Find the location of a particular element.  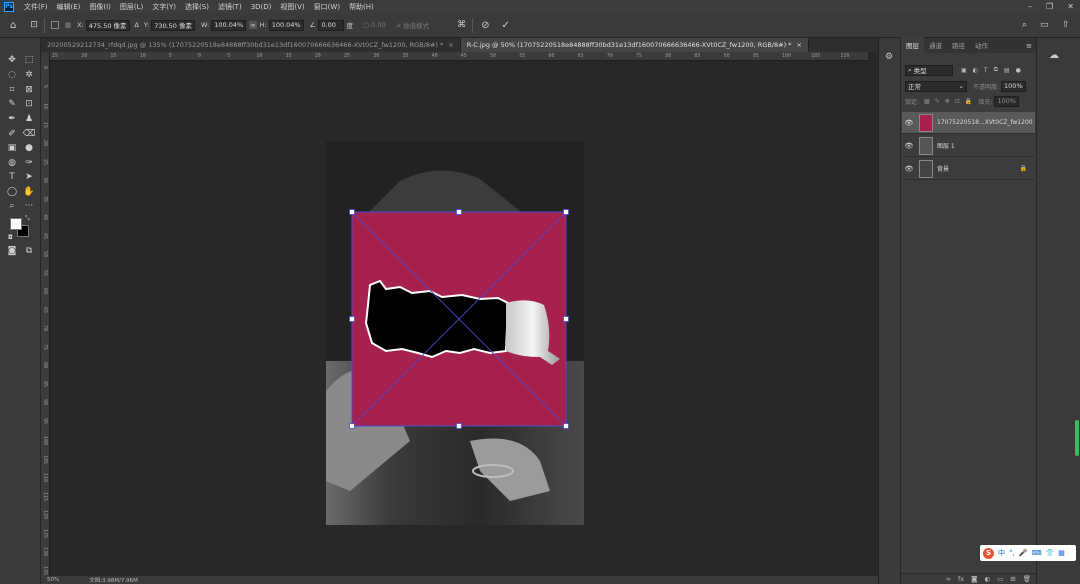

history-brush-icon: ✐ is located at coordinates (12, 133).